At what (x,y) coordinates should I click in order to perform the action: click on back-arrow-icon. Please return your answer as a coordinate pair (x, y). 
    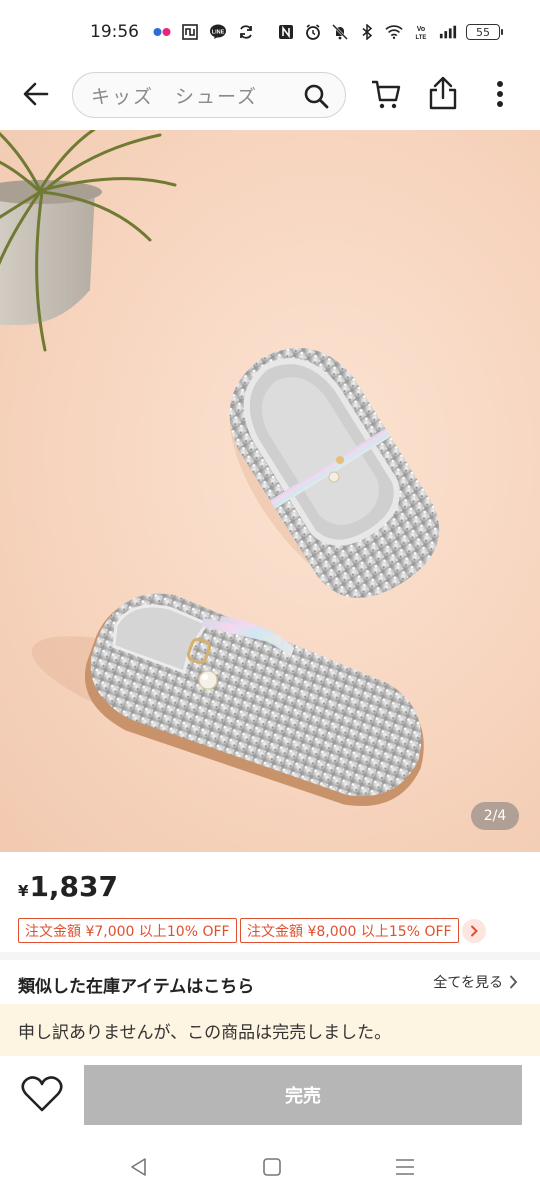
    Looking at the image, I should click on (36, 94).